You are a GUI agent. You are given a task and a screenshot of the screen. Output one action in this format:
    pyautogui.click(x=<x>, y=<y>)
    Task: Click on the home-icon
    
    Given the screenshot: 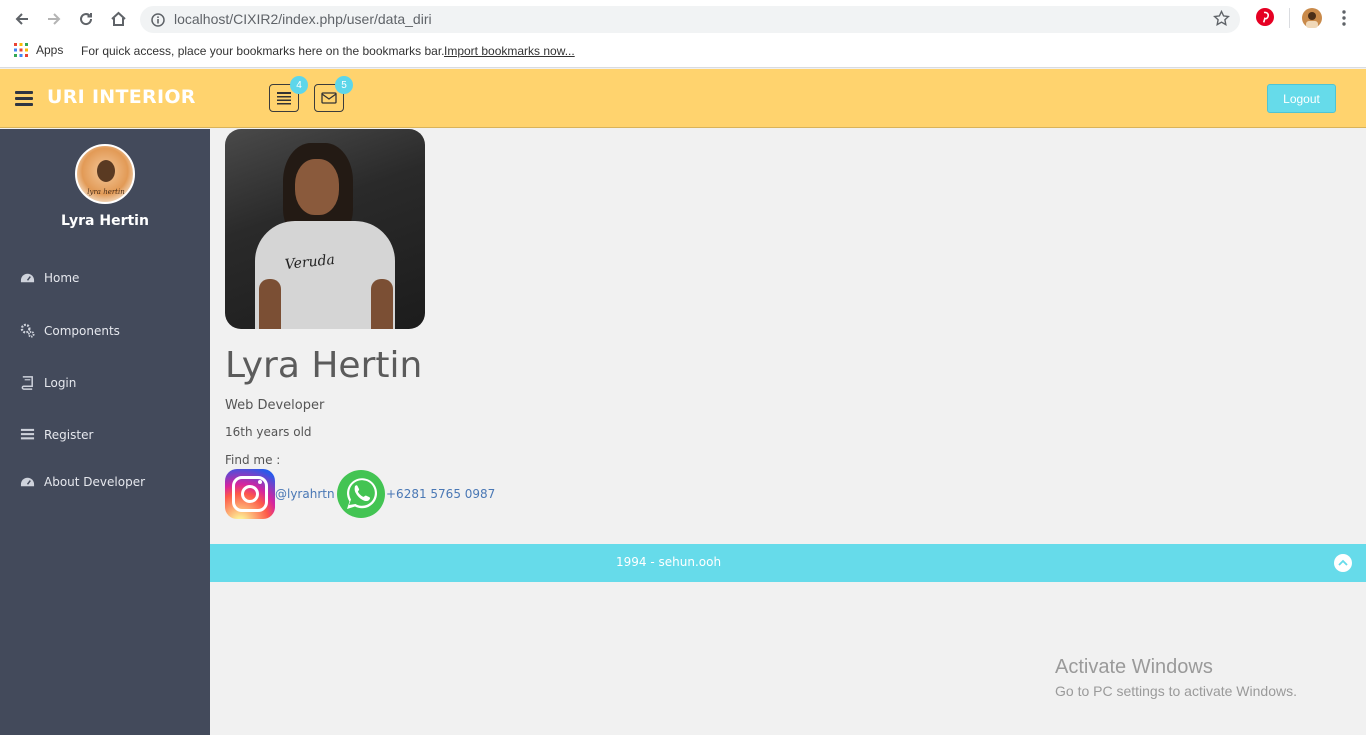 What is the action you would take?
    pyautogui.click(x=118, y=18)
    